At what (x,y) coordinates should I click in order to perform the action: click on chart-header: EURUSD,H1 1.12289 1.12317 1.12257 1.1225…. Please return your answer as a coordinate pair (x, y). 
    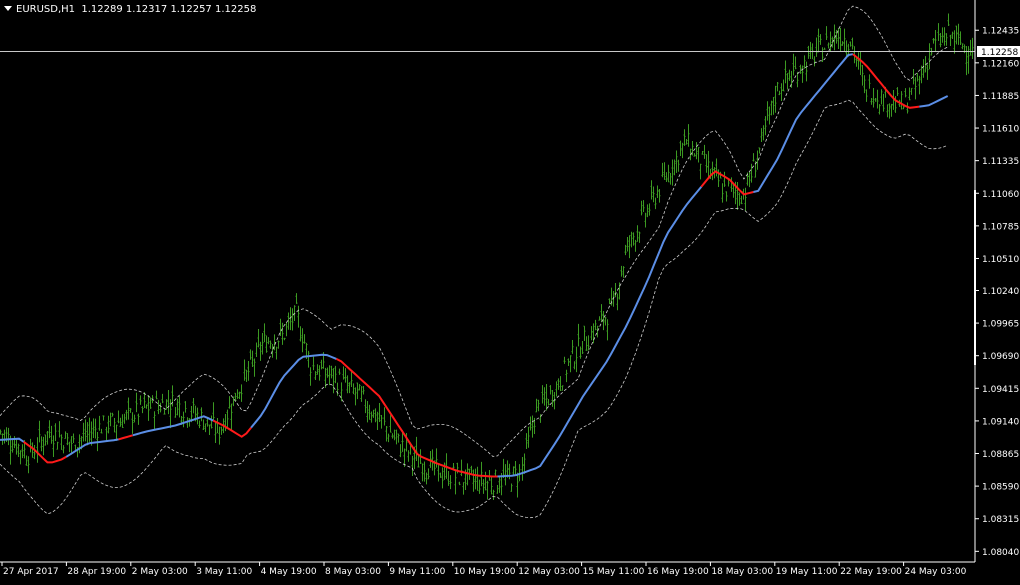
    Looking at the image, I should click on (130, 9).